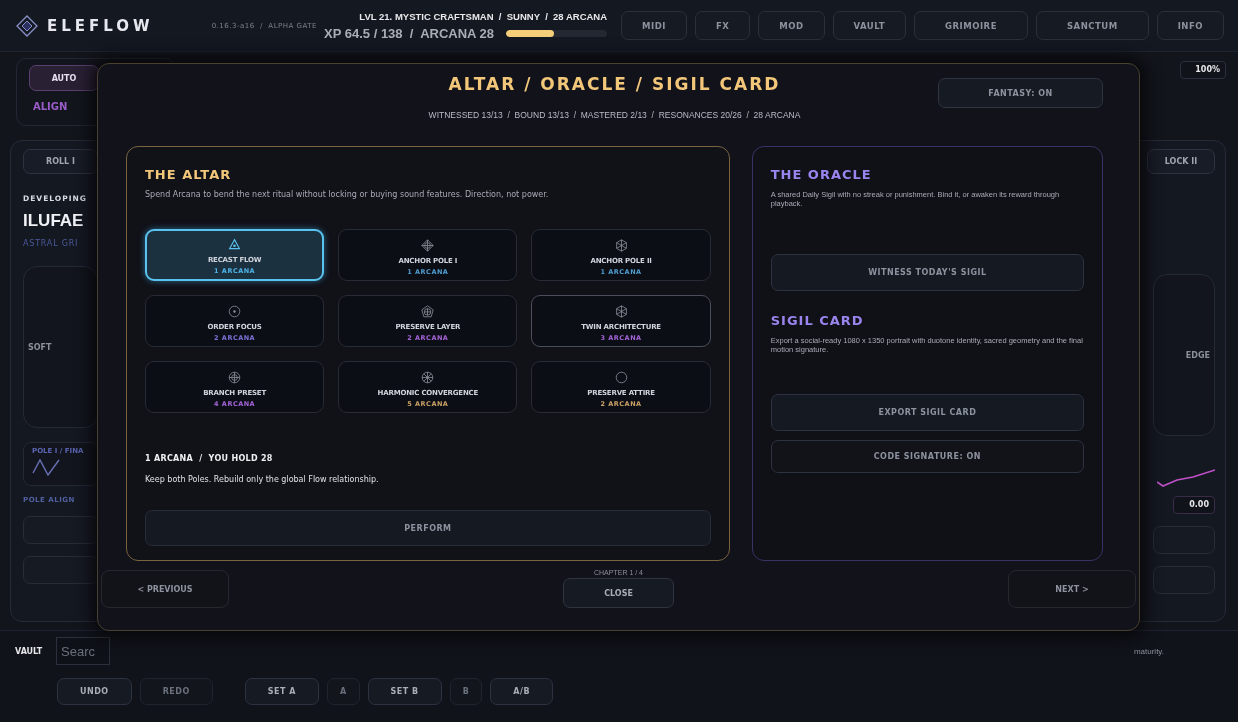  I want to click on preset-subtitle: ASTRAL GRI, so click(51, 243).